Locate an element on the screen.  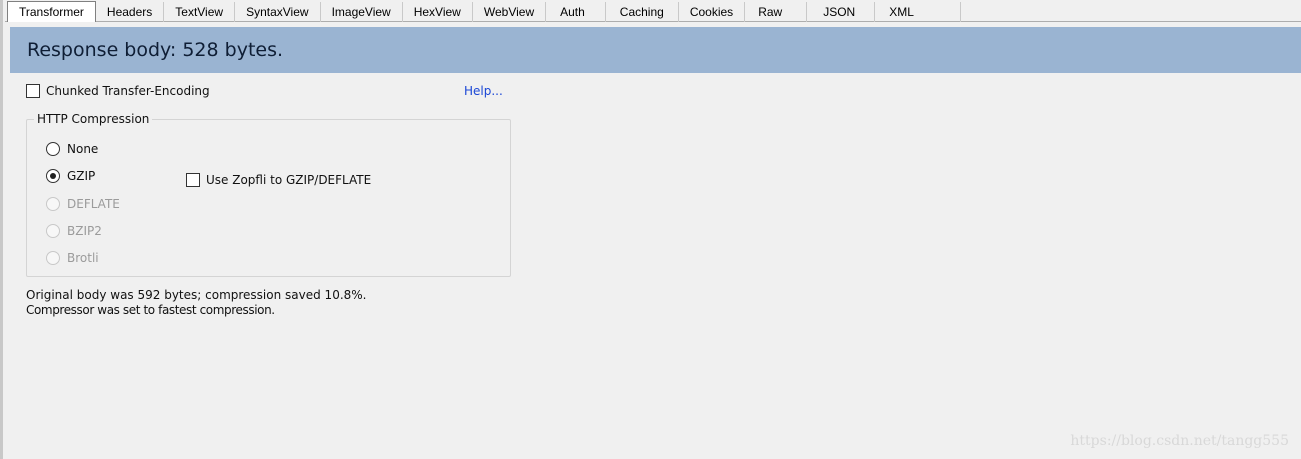
zopfli-checkbox is located at coordinates (193, 180).